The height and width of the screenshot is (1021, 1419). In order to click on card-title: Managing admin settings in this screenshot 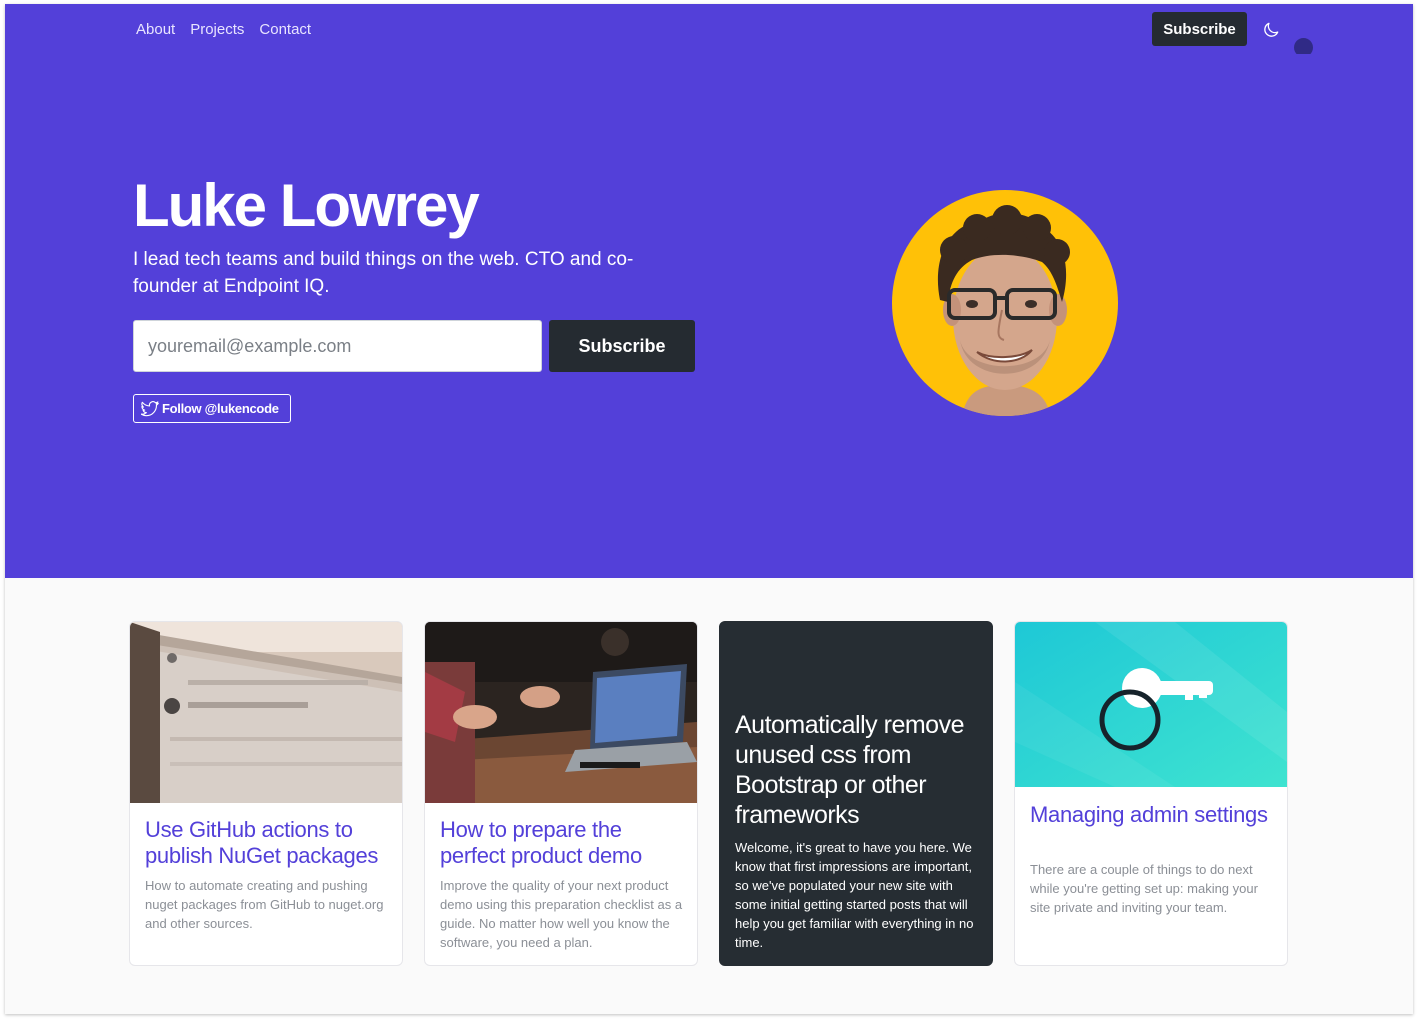, I will do `click(1152, 815)`.